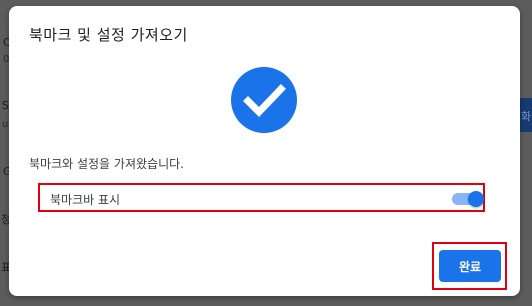 Image resolution: width=532 pixels, height=306 pixels. Describe the element at coordinates (5, 105) in the screenshot. I see `background-text-fragment: S` at that location.